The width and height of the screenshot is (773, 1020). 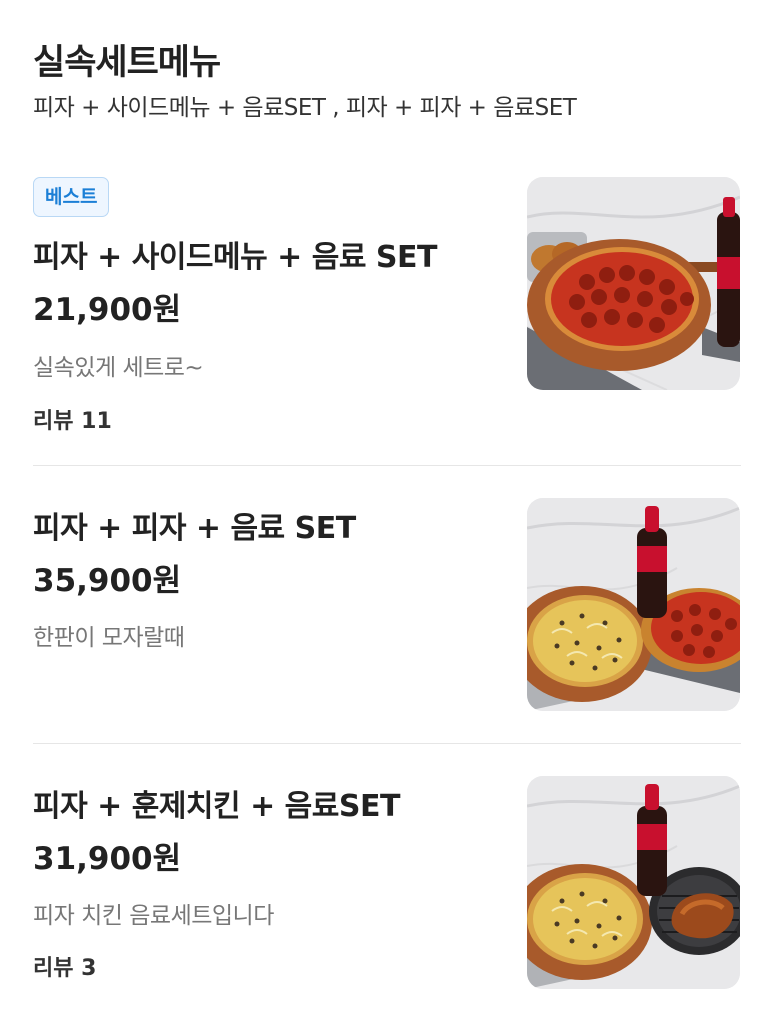 What do you see at coordinates (216, 806) in the screenshot?
I see `menu-item-name: 피자 + 훈제치킨 + 음료SET` at bounding box center [216, 806].